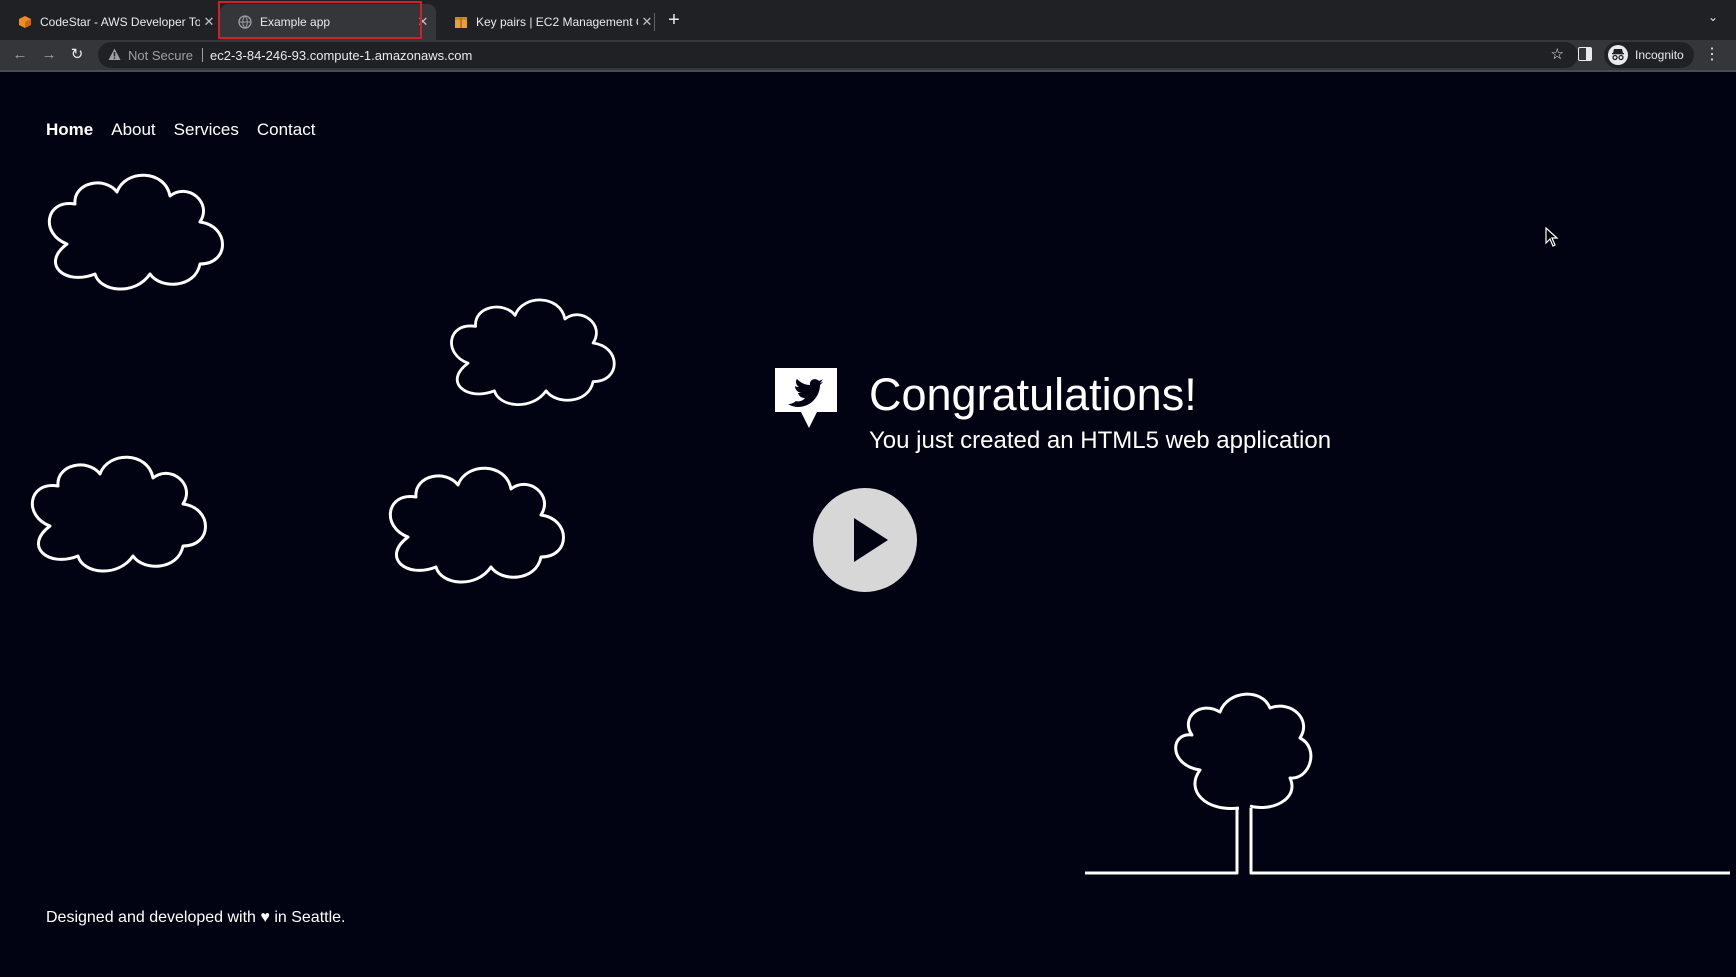 This screenshot has width=1736, height=977. What do you see at coordinates (654, 22) in the screenshot?
I see `tab-separator` at bounding box center [654, 22].